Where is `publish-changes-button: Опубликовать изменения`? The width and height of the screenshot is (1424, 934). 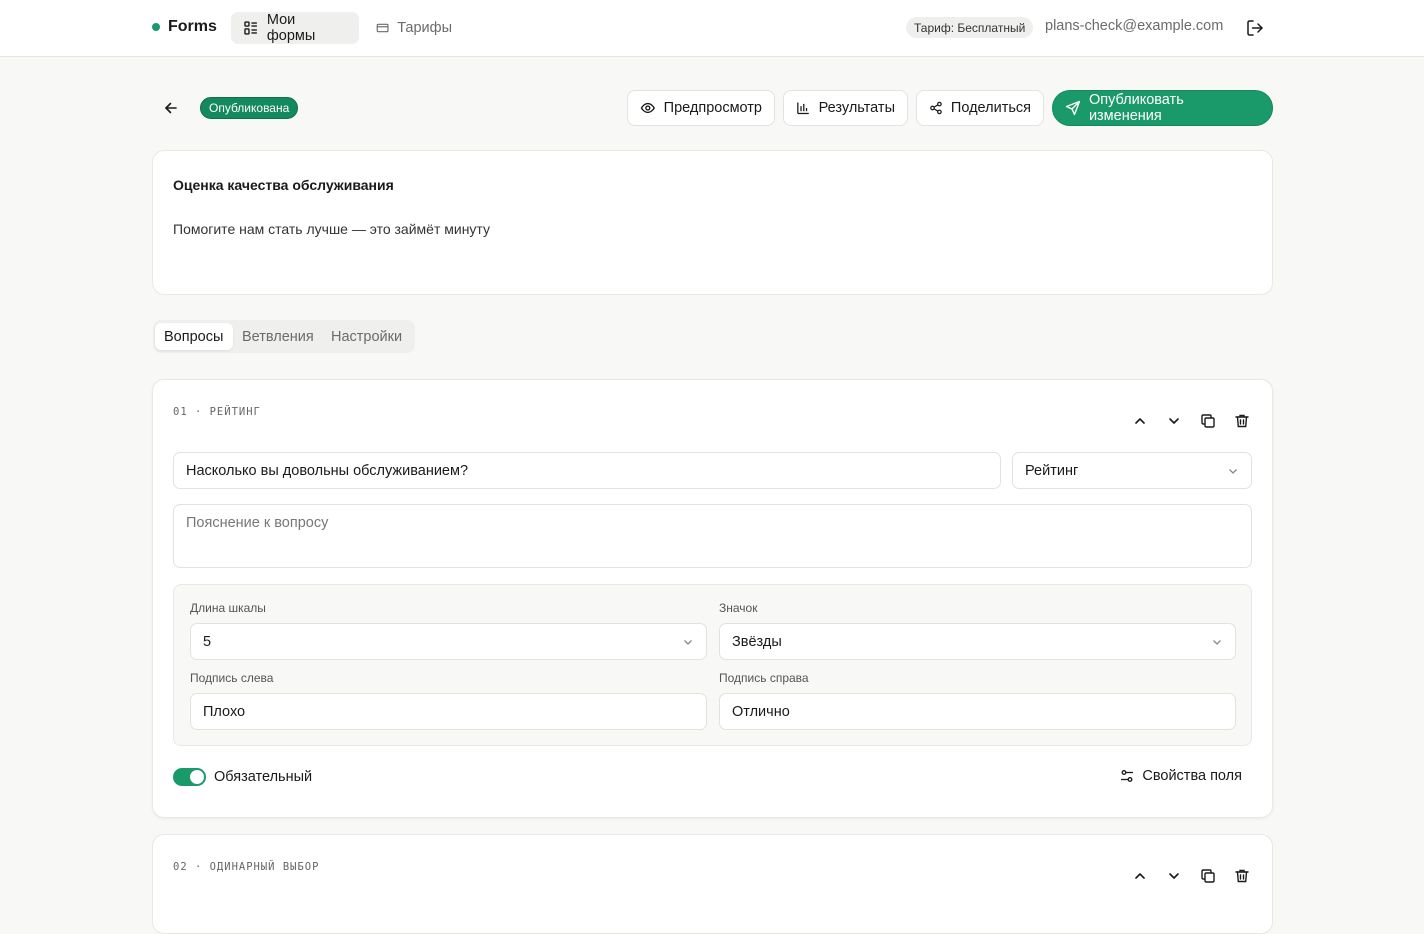 publish-changes-button: Опубликовать изменения is located at coordinates (1162, 108).